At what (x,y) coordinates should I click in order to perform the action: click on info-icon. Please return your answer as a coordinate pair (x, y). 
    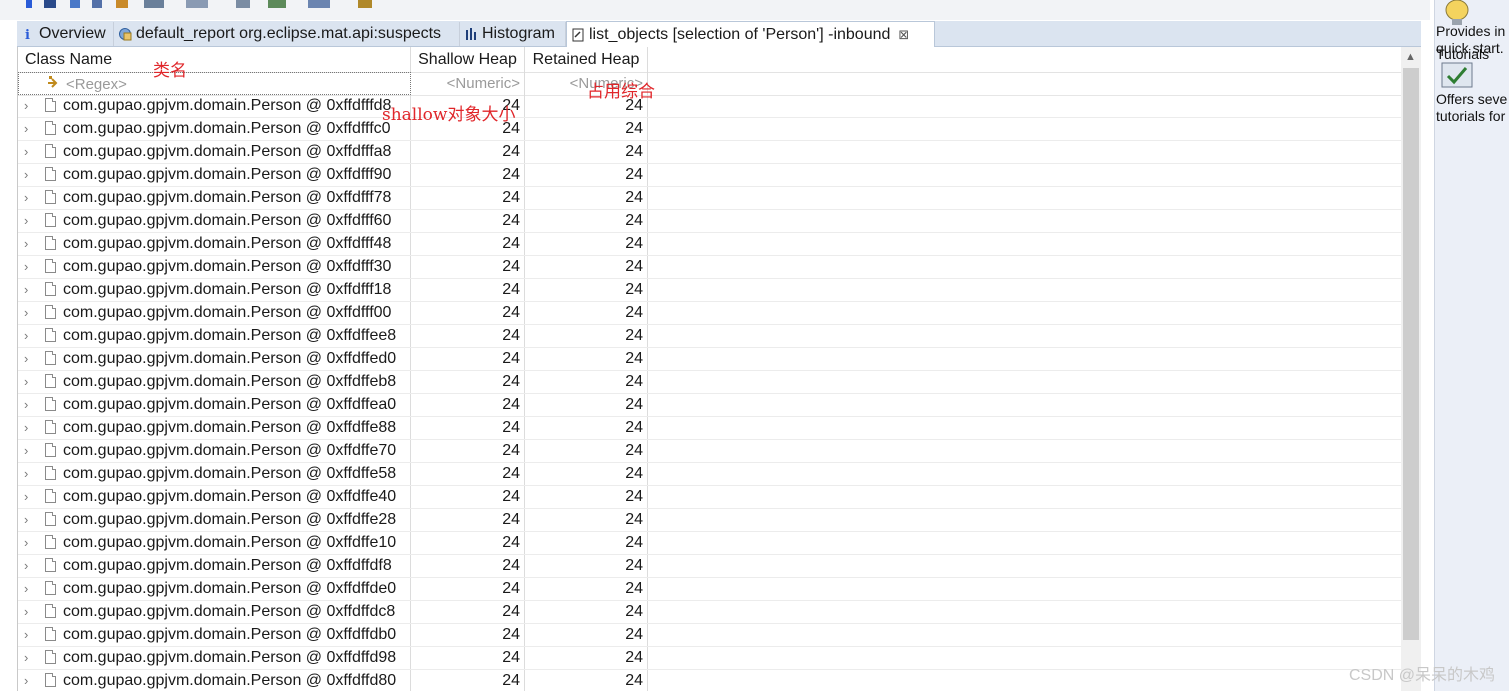
    Looking at the image, I should click on (29, 4).